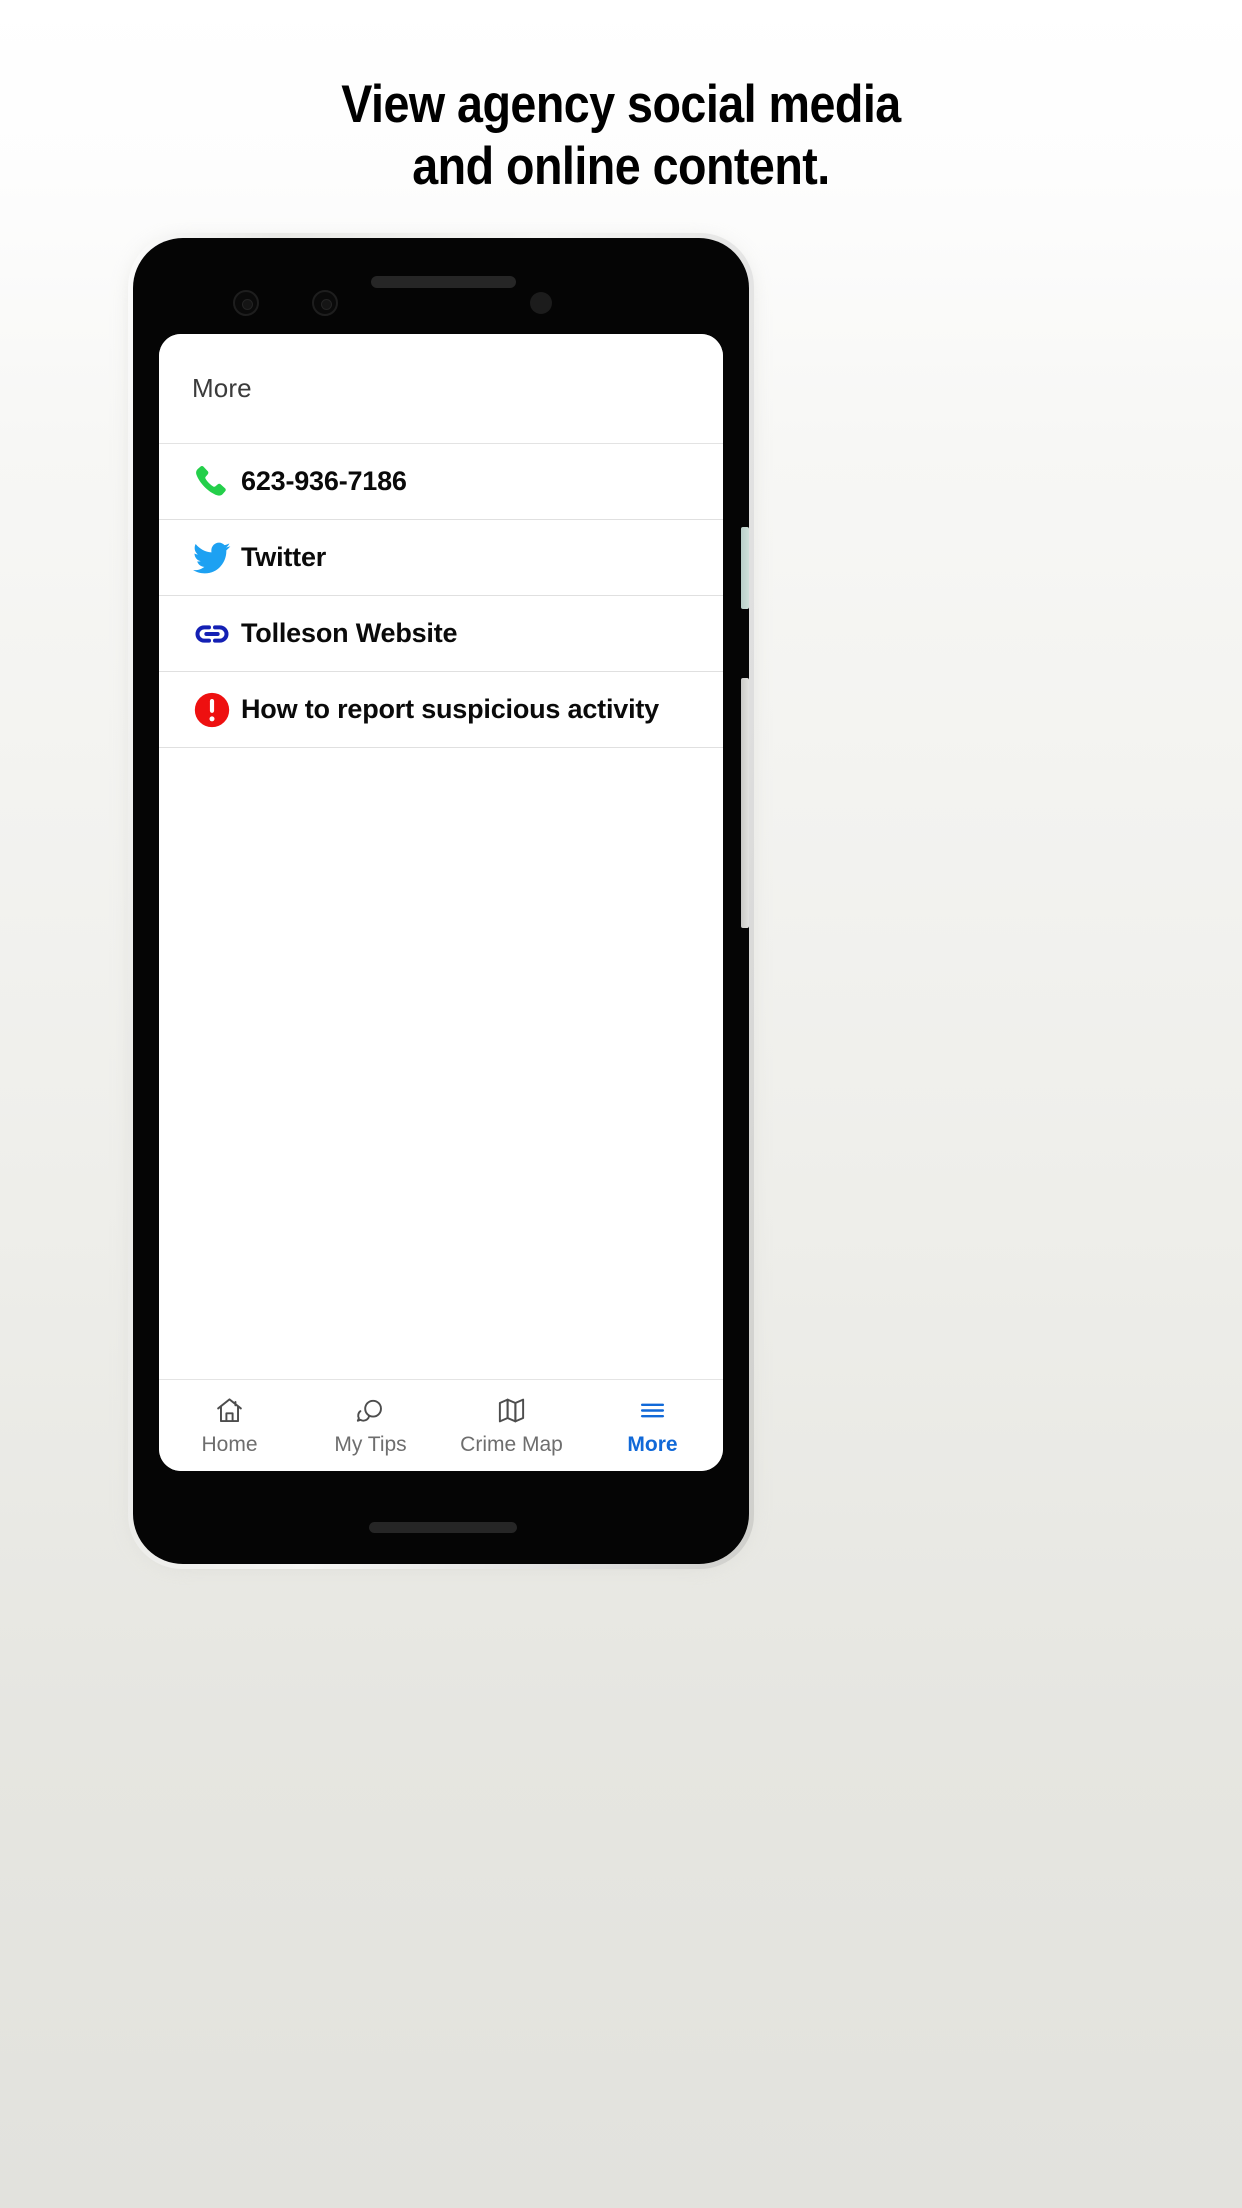 Image resolution: width=1242 pixels, height=2208 pixels. What do you see at coordinates (212, 634) in the screenshot?
I see `link-icon` at bounding box center [212, 634].